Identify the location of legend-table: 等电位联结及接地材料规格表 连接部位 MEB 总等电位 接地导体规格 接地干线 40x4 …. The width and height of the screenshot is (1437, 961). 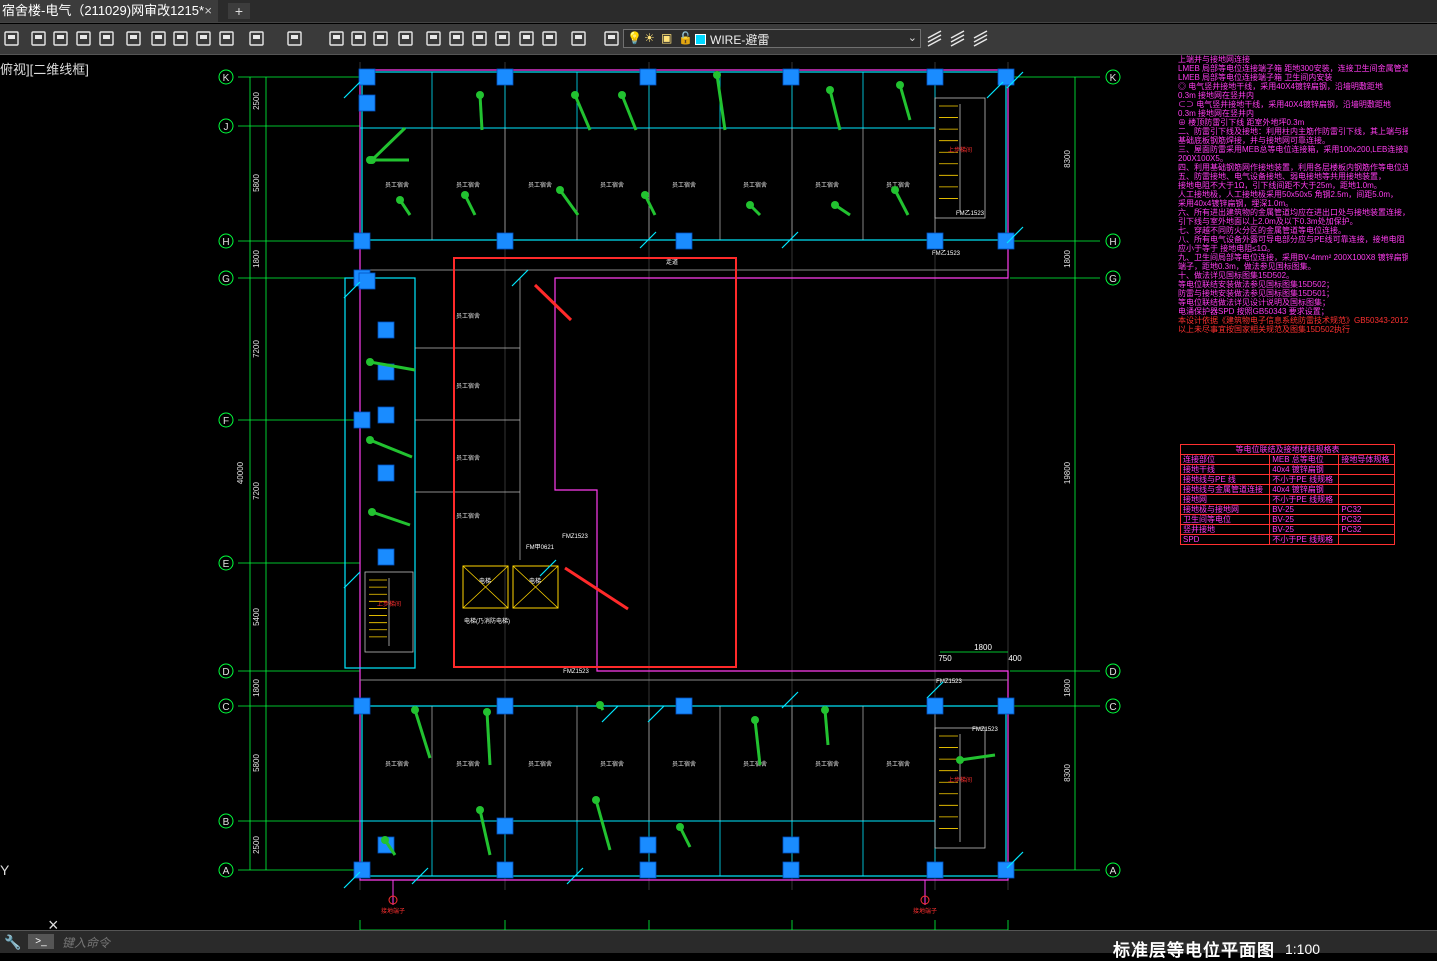
(1287, 494).